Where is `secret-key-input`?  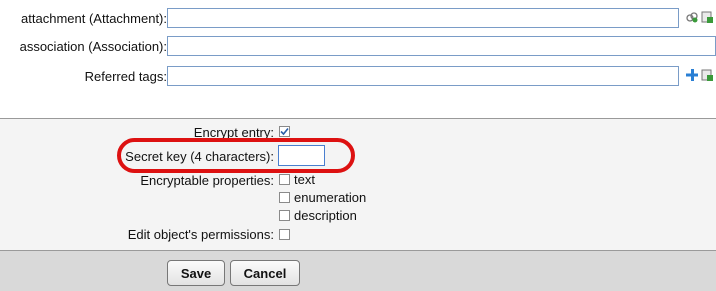
secret-key-input is located at coordinates (301, 155).